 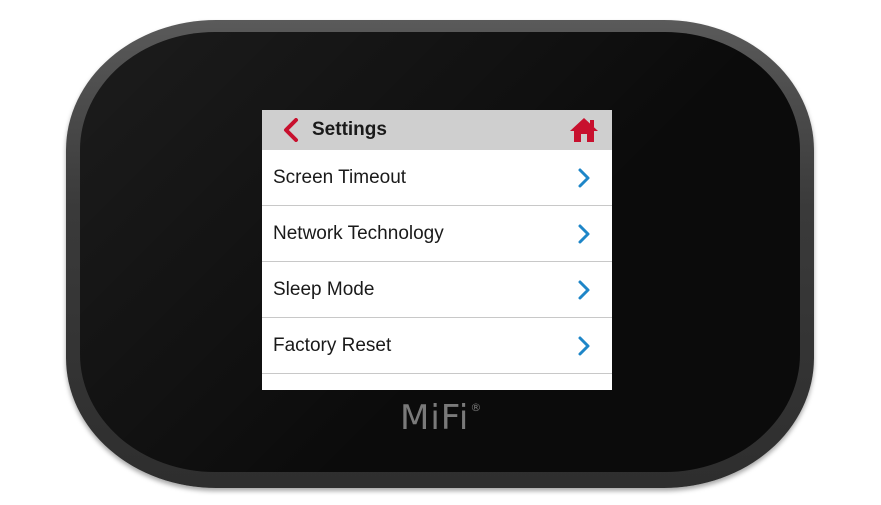 What do you see at coordinates (437, 382) in the screenshot?
I see `menu-item-partial` at bounding box center [437, 382].